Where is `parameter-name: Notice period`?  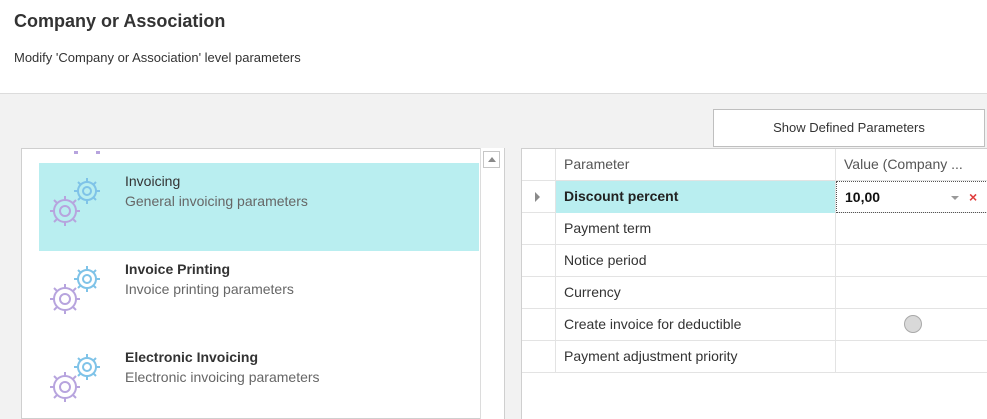 parameter-name: Notice period is located at coordinates (696, 261).